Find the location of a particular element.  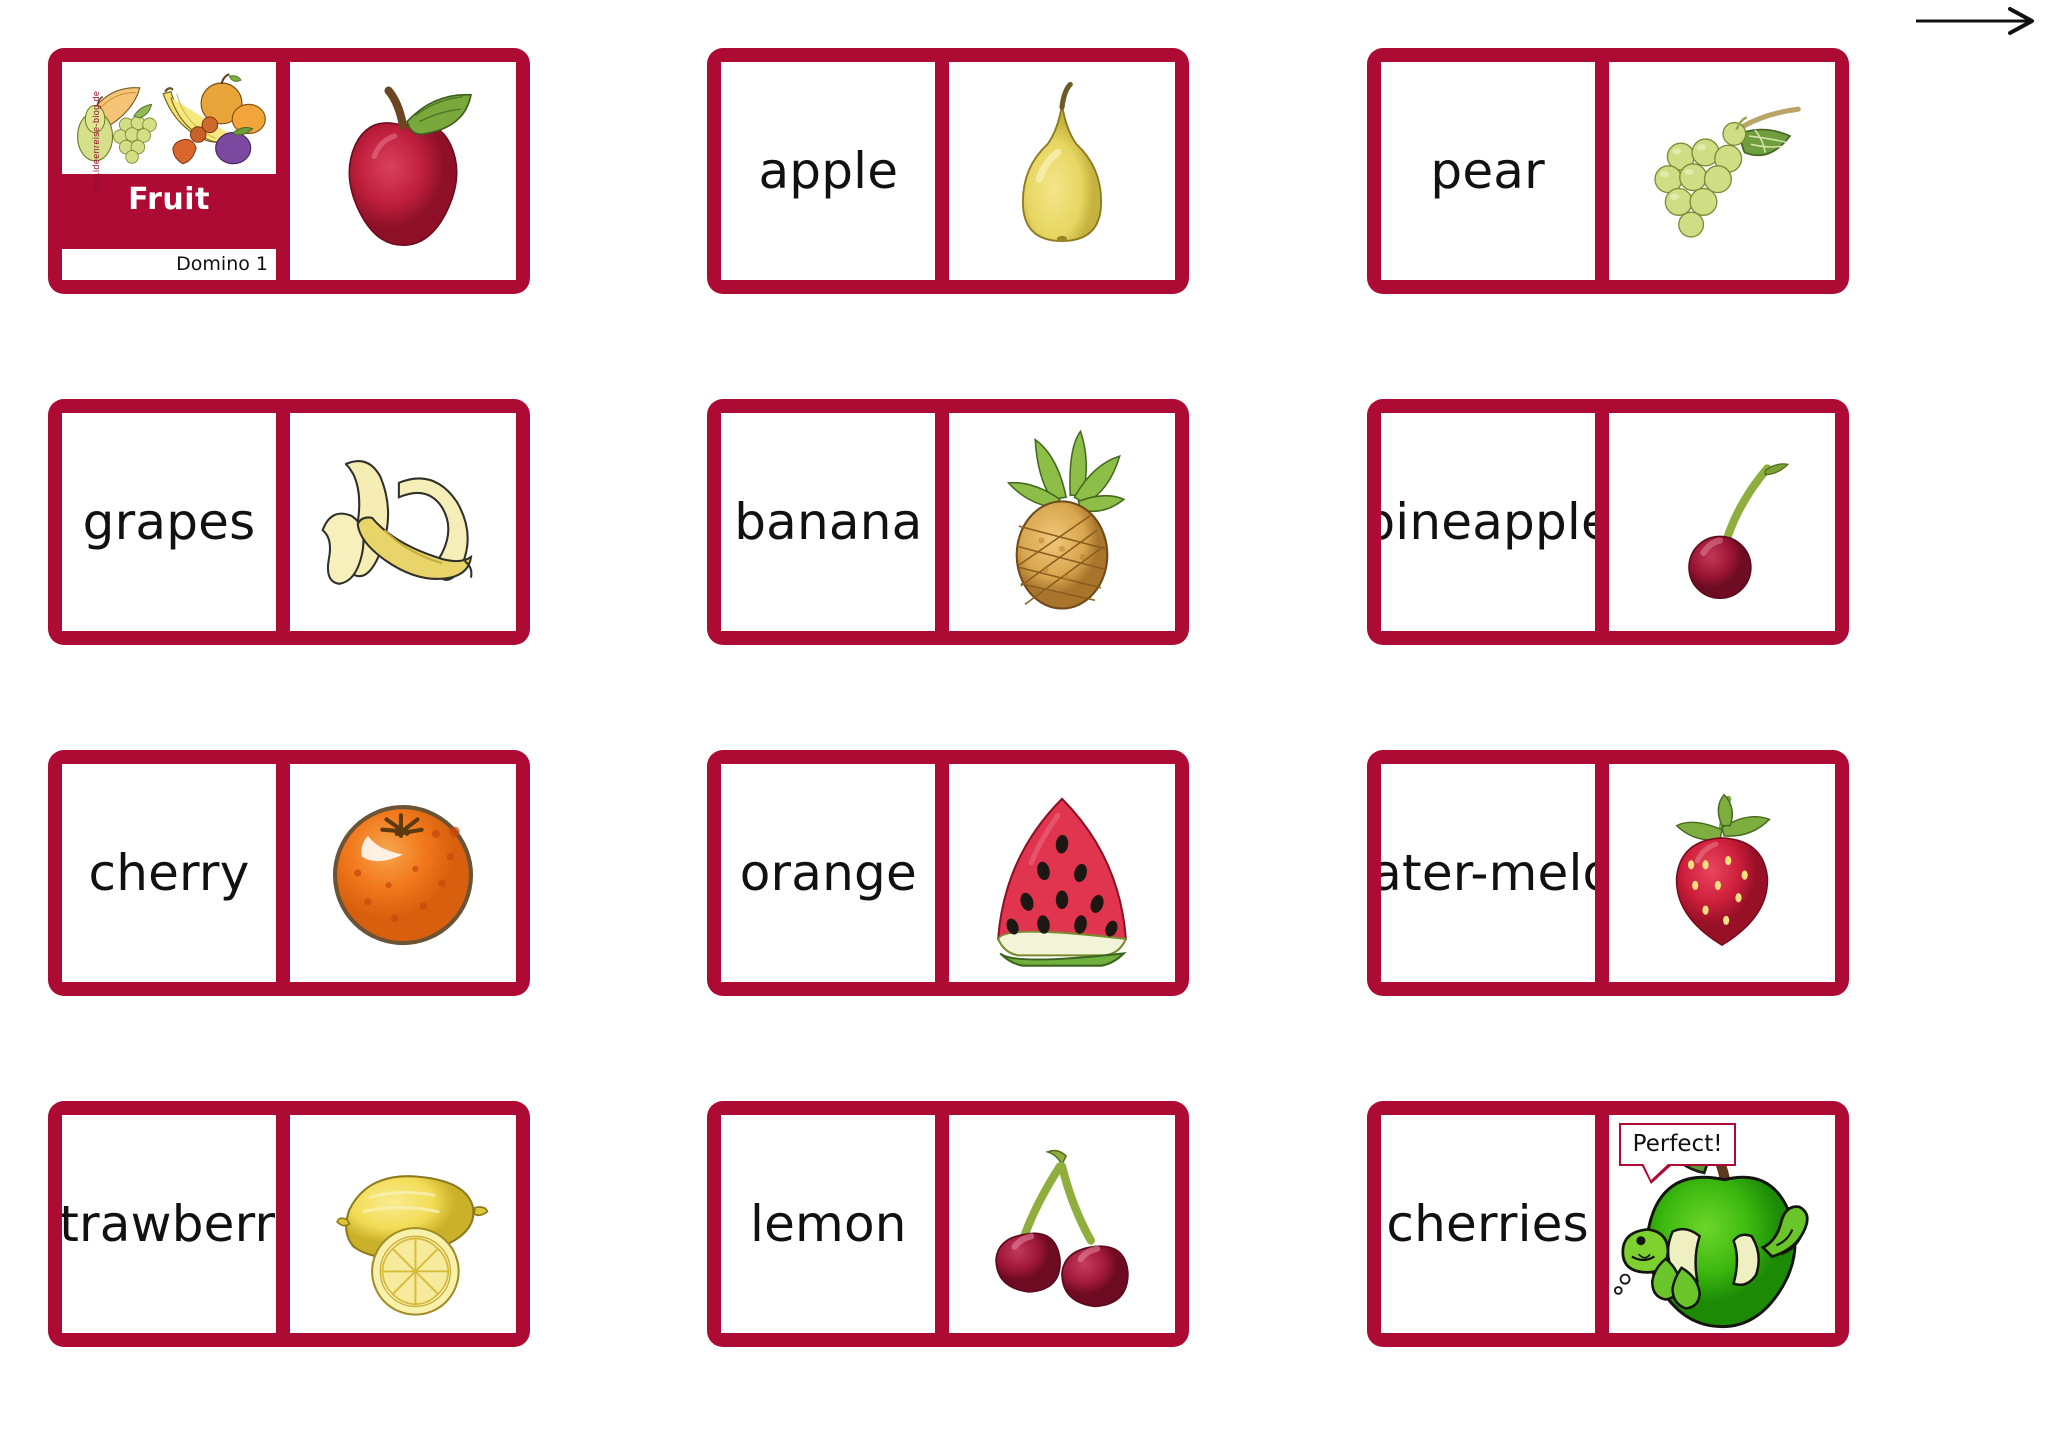

domino-card: apple is located at coordinates (948, 171).